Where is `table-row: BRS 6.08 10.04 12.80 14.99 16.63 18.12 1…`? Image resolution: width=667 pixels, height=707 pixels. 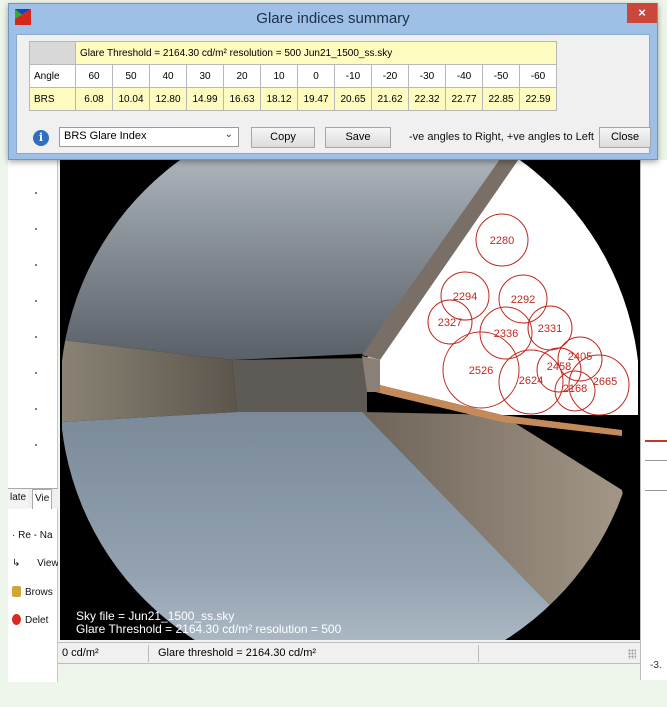 table-row: BRS 6.08 10.04 12.80 14.99 16.63 18.12 1… is located at coordinates (293, 99).